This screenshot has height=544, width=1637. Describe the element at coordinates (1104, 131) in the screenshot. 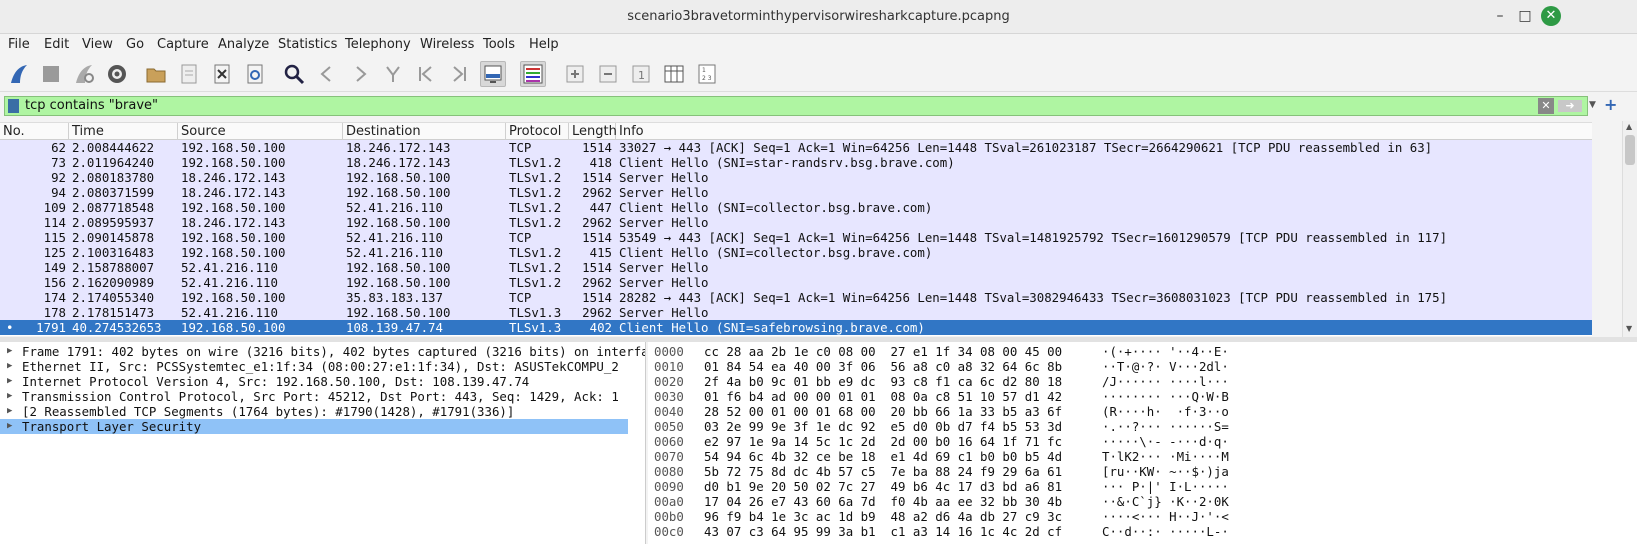

I see `column-header-info: Info` at that location.